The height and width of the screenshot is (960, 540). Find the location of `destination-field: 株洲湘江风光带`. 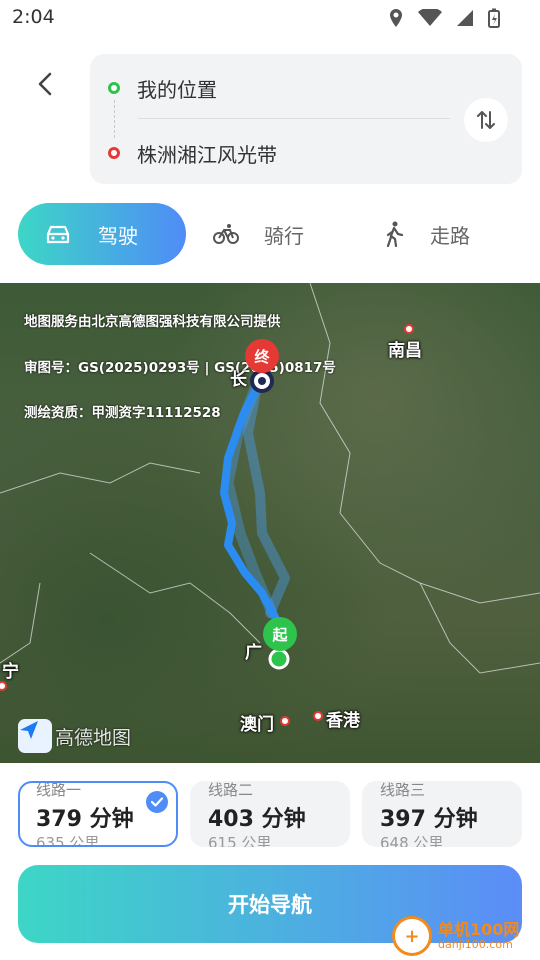

destination-field: 株洲湘江风光带 is located at coordinates (192, 153).